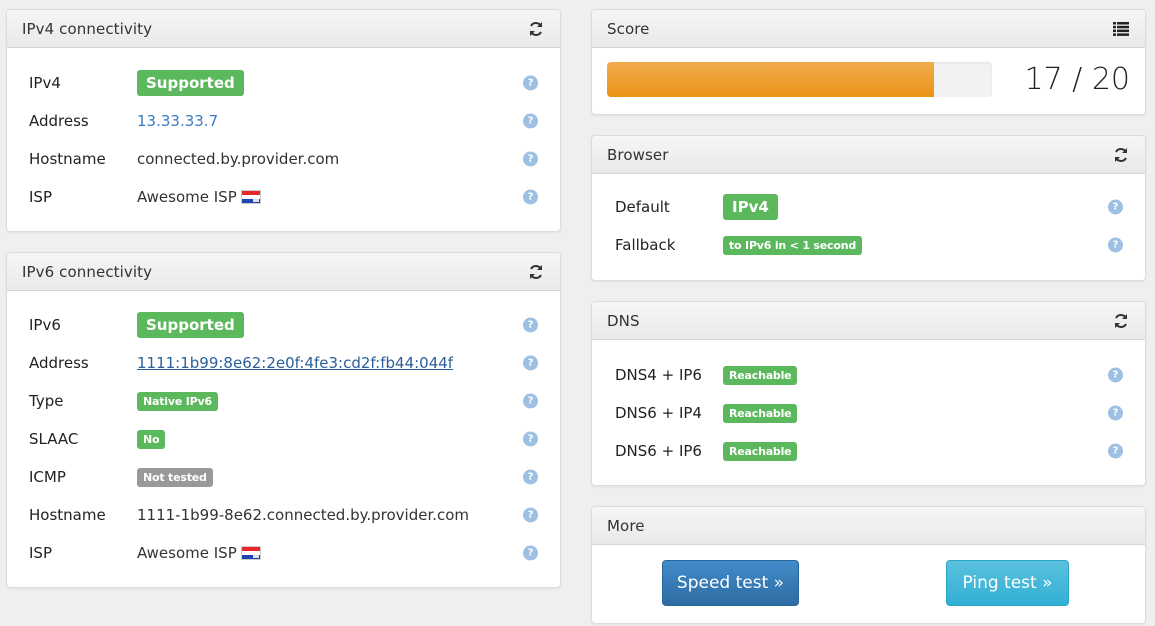  I want to click on ipv6-panel-heading: IPv6 connectivity, so click(283, 272).